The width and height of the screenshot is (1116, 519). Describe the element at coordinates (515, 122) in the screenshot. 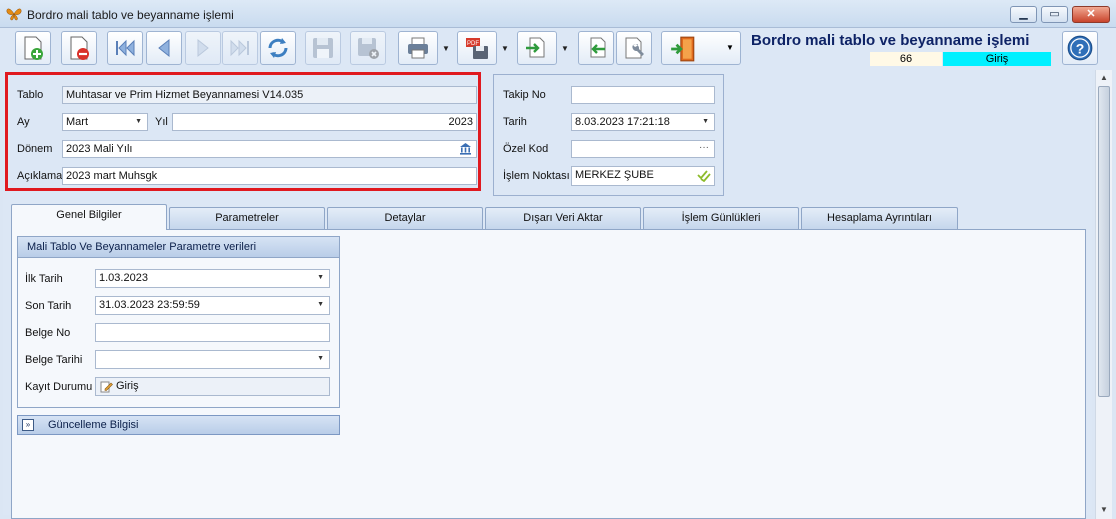

I see `tarih-label: Tarih` at that location.